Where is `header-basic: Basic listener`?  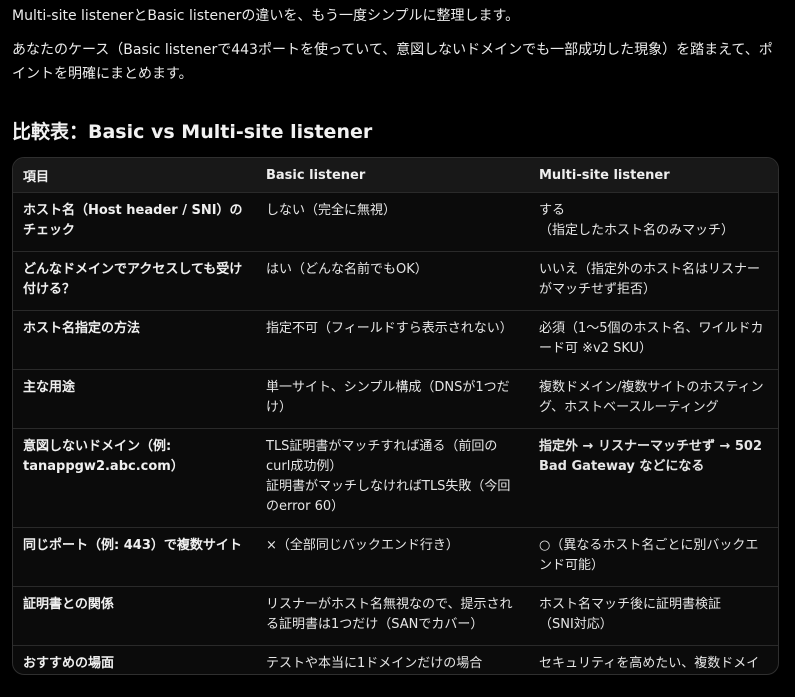
header-basic: Basic listener is located at coordinates (316, 175).